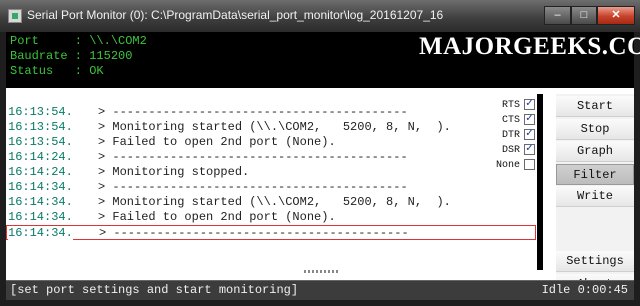  What do you see at coordinates (595, 174) in the screenshot?
I see `filter-button: Filter` at bounding box center [595, 174].